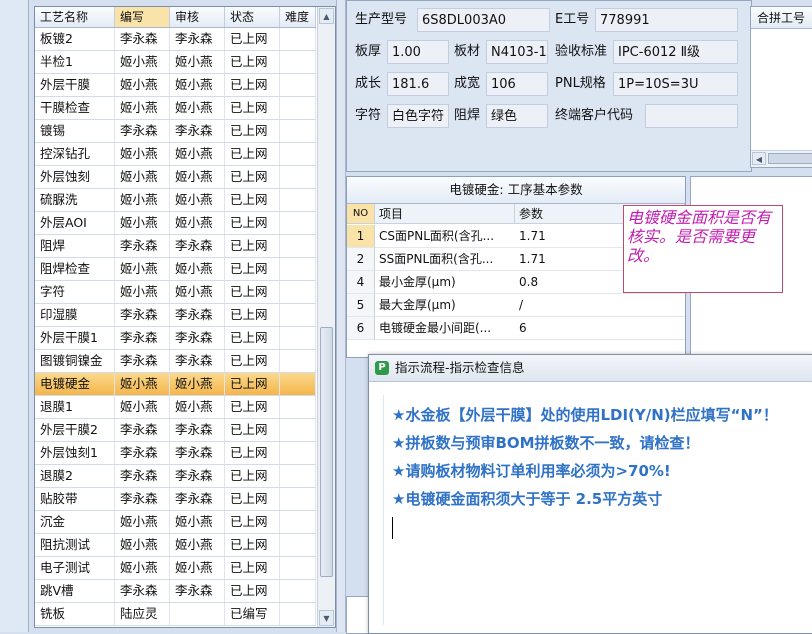  Describe the element at coordinates (175, 545) in the screenshot. I see `table-row: 阻抗测试 姬小燕 姬小燕 已上网` at that location.